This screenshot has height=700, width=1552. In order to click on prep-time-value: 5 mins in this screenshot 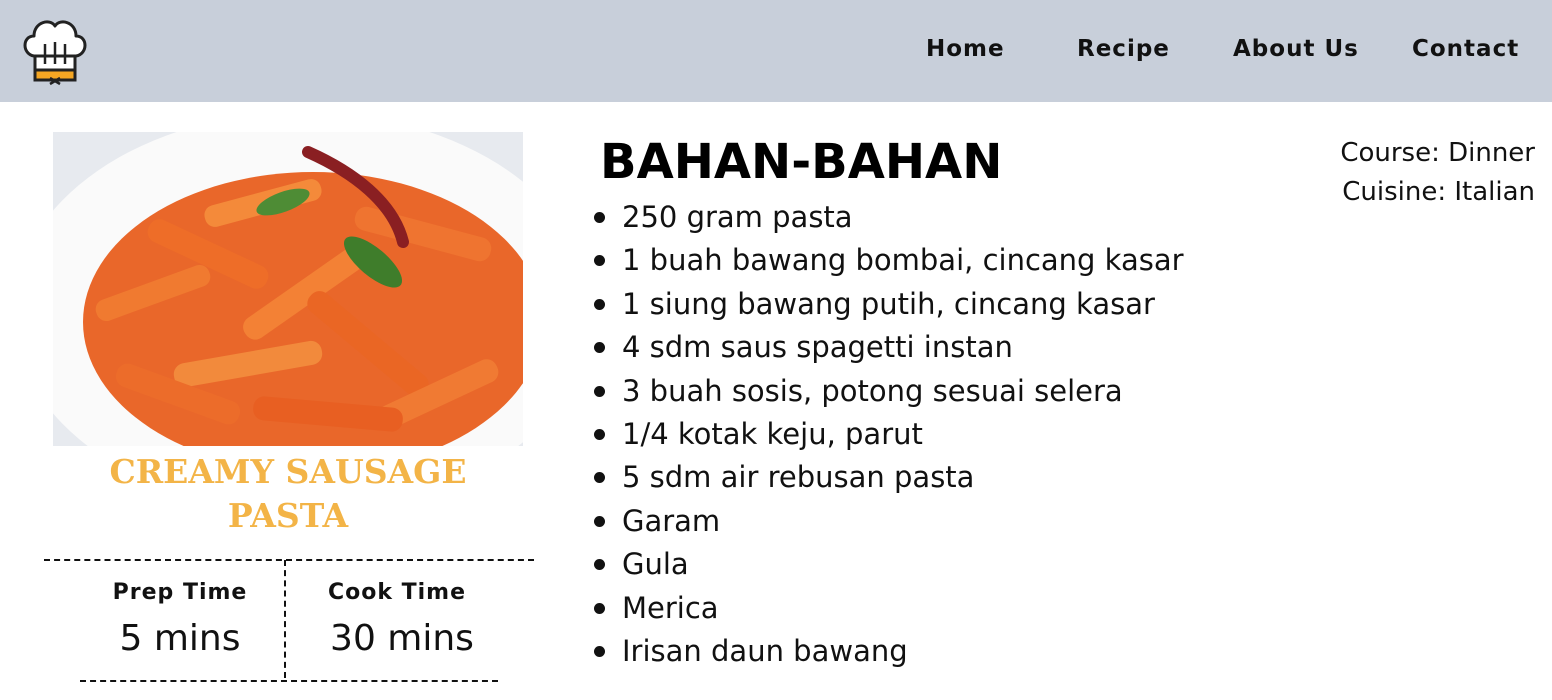, I will do `click(180, 638)`.